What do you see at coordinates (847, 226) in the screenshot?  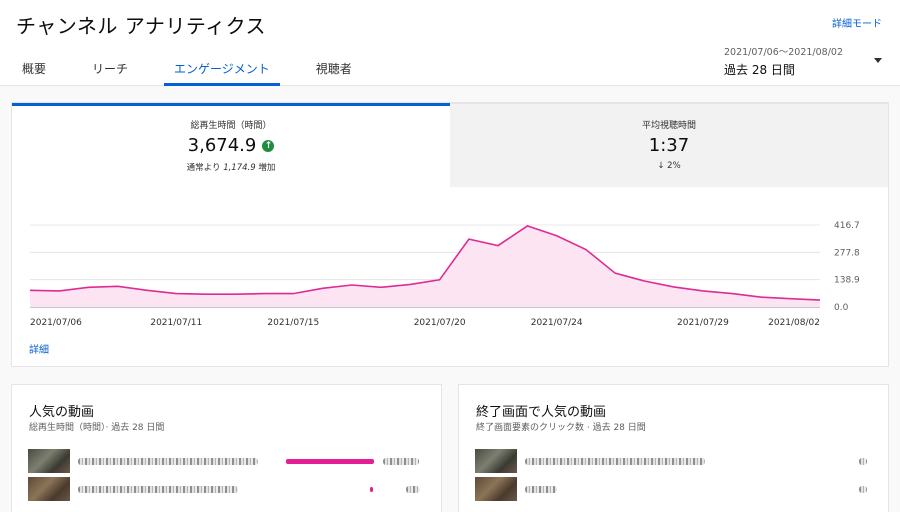 I see `y-tick-label: 416.7` at bounding box center [847, 226].